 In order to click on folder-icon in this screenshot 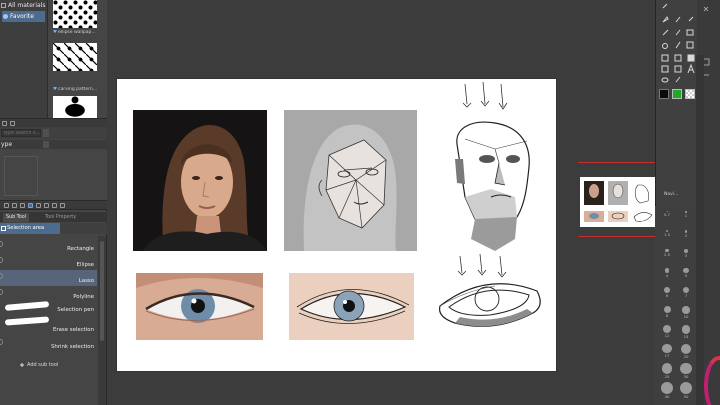, I will do `click(3, 5)`.